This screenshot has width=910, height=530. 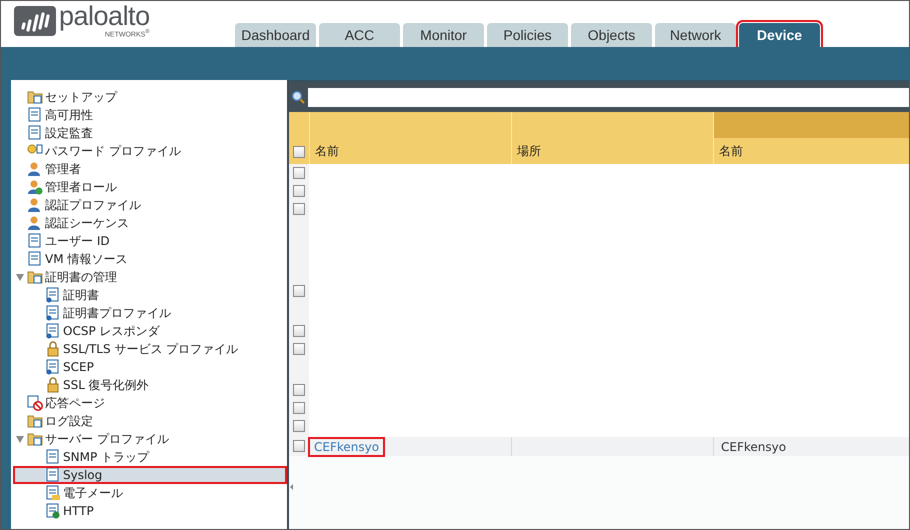 I want to click on tree-item: 認証シーケンス, so click(x=149, y=223).